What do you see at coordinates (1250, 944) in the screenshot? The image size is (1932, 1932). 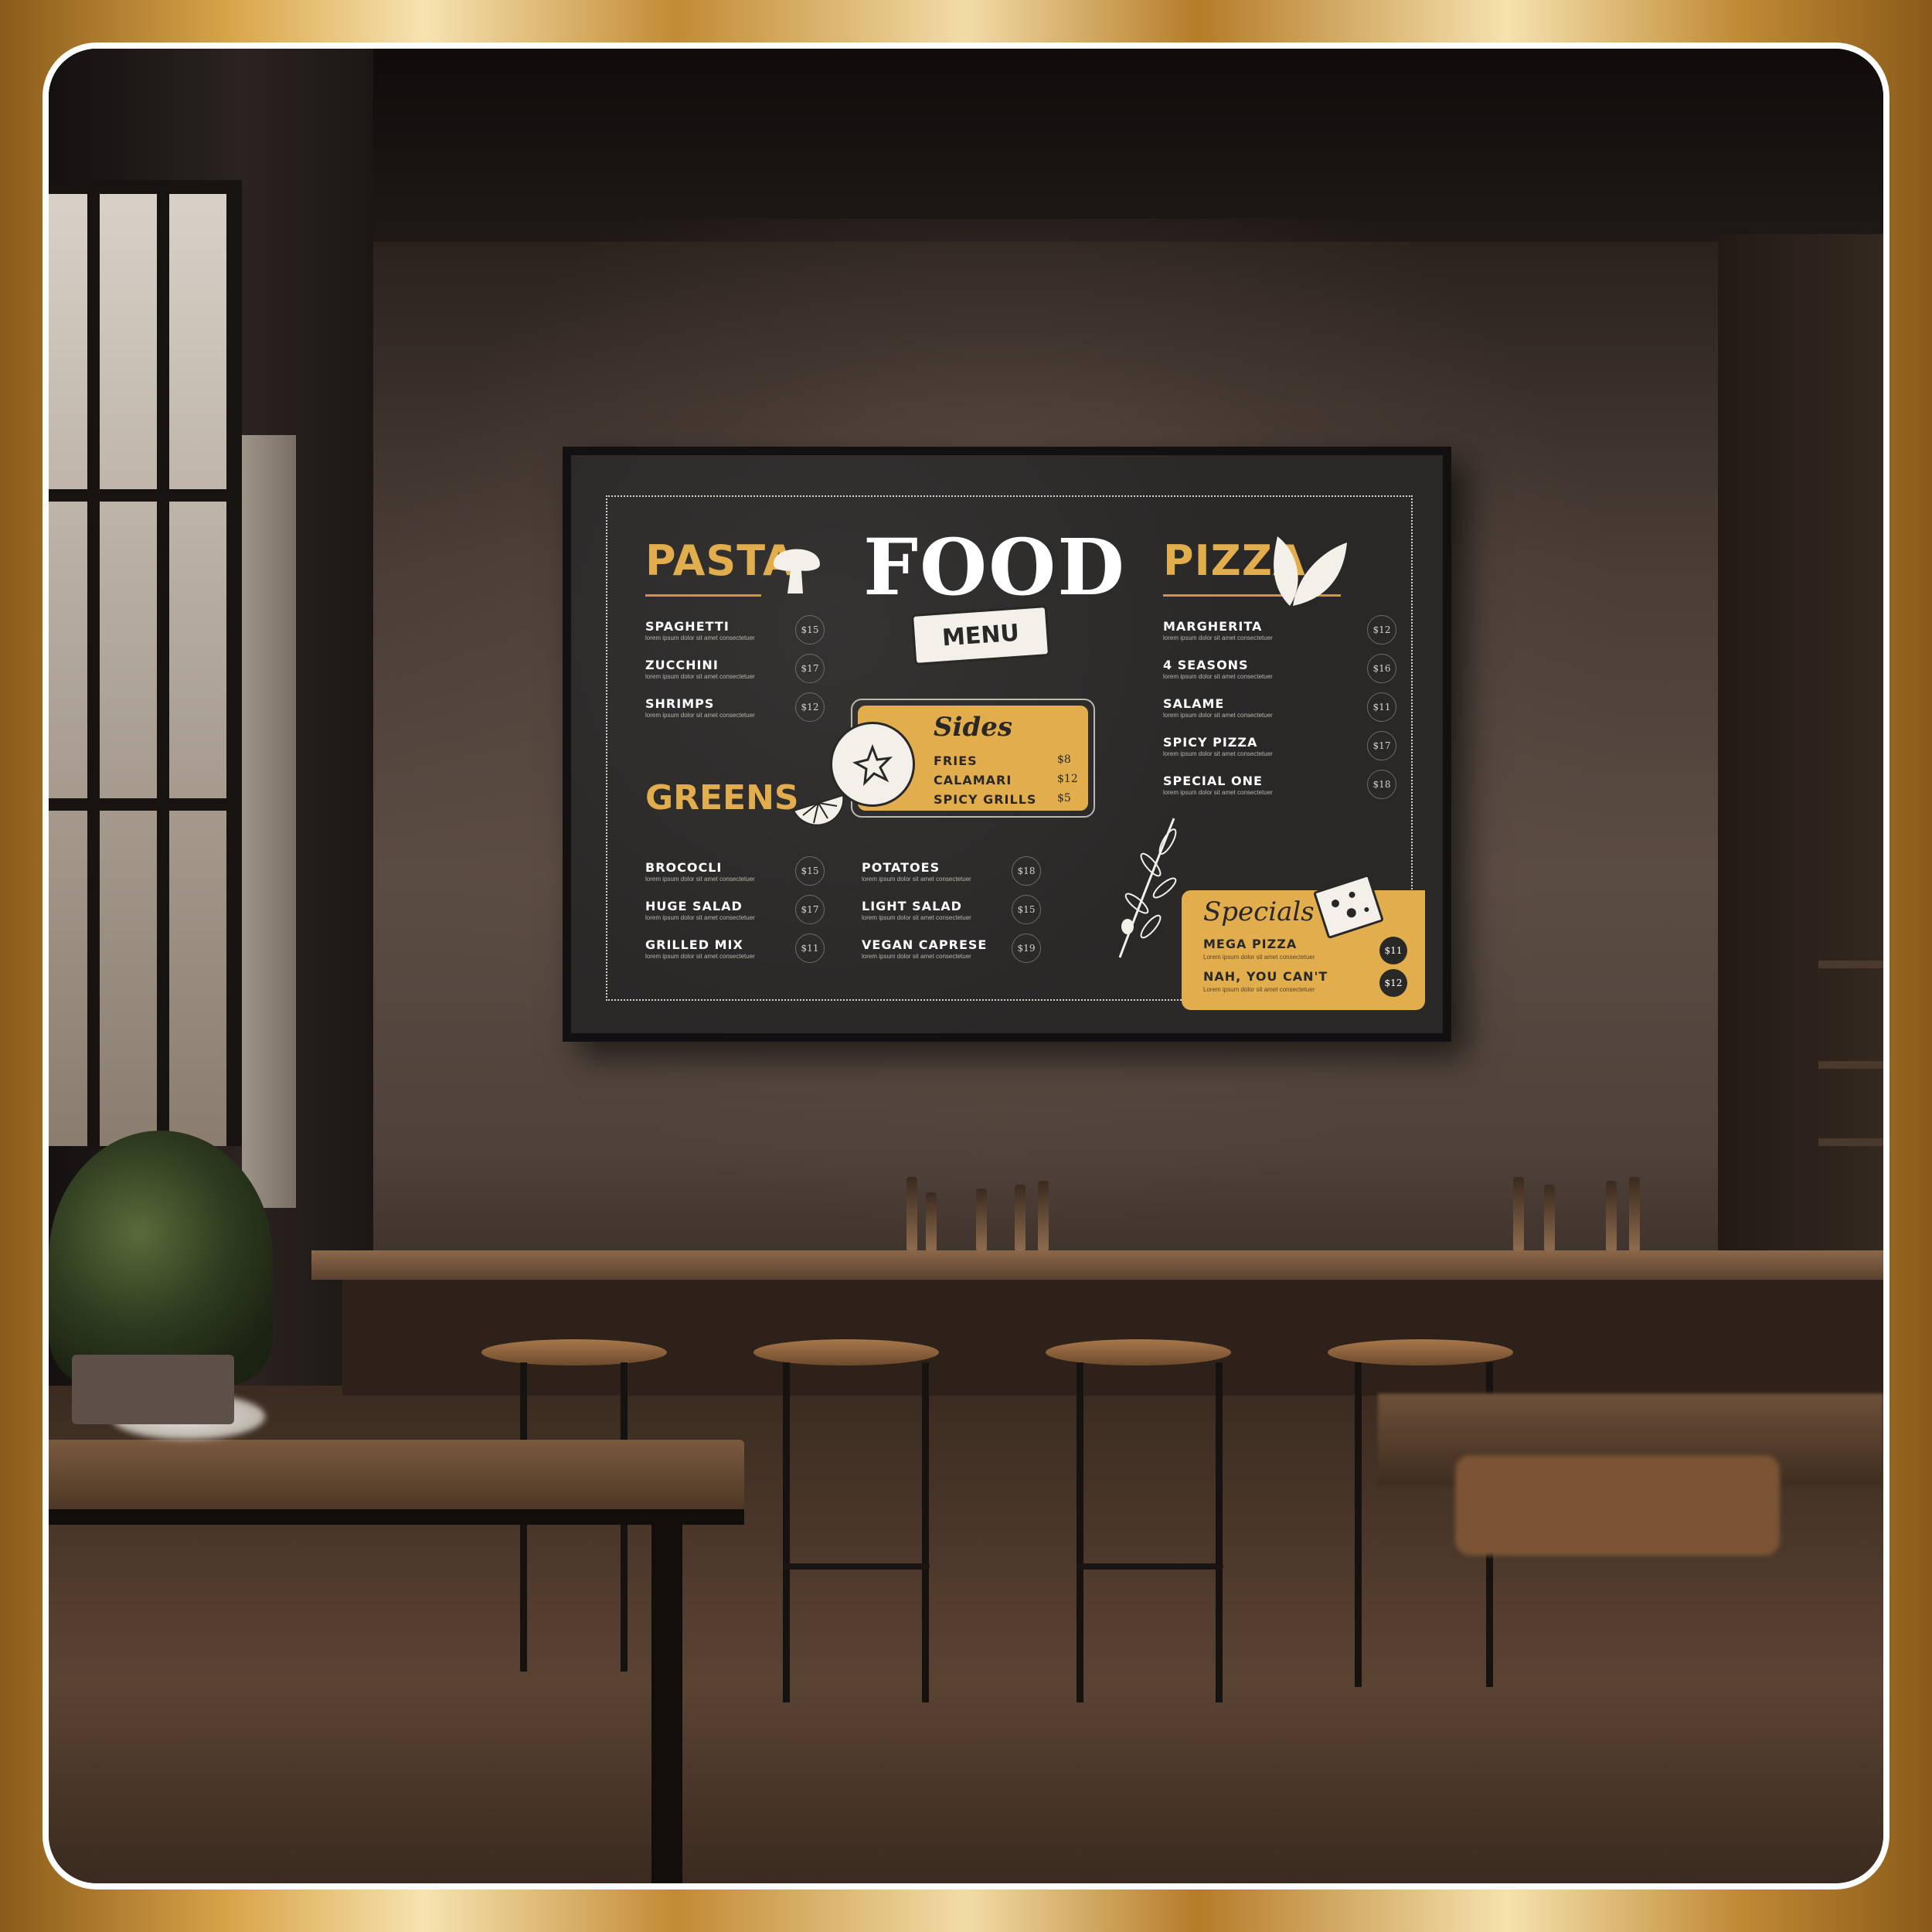 I see `special-item-name: MEGA PIZZA` at bounding box center [1250, 944].